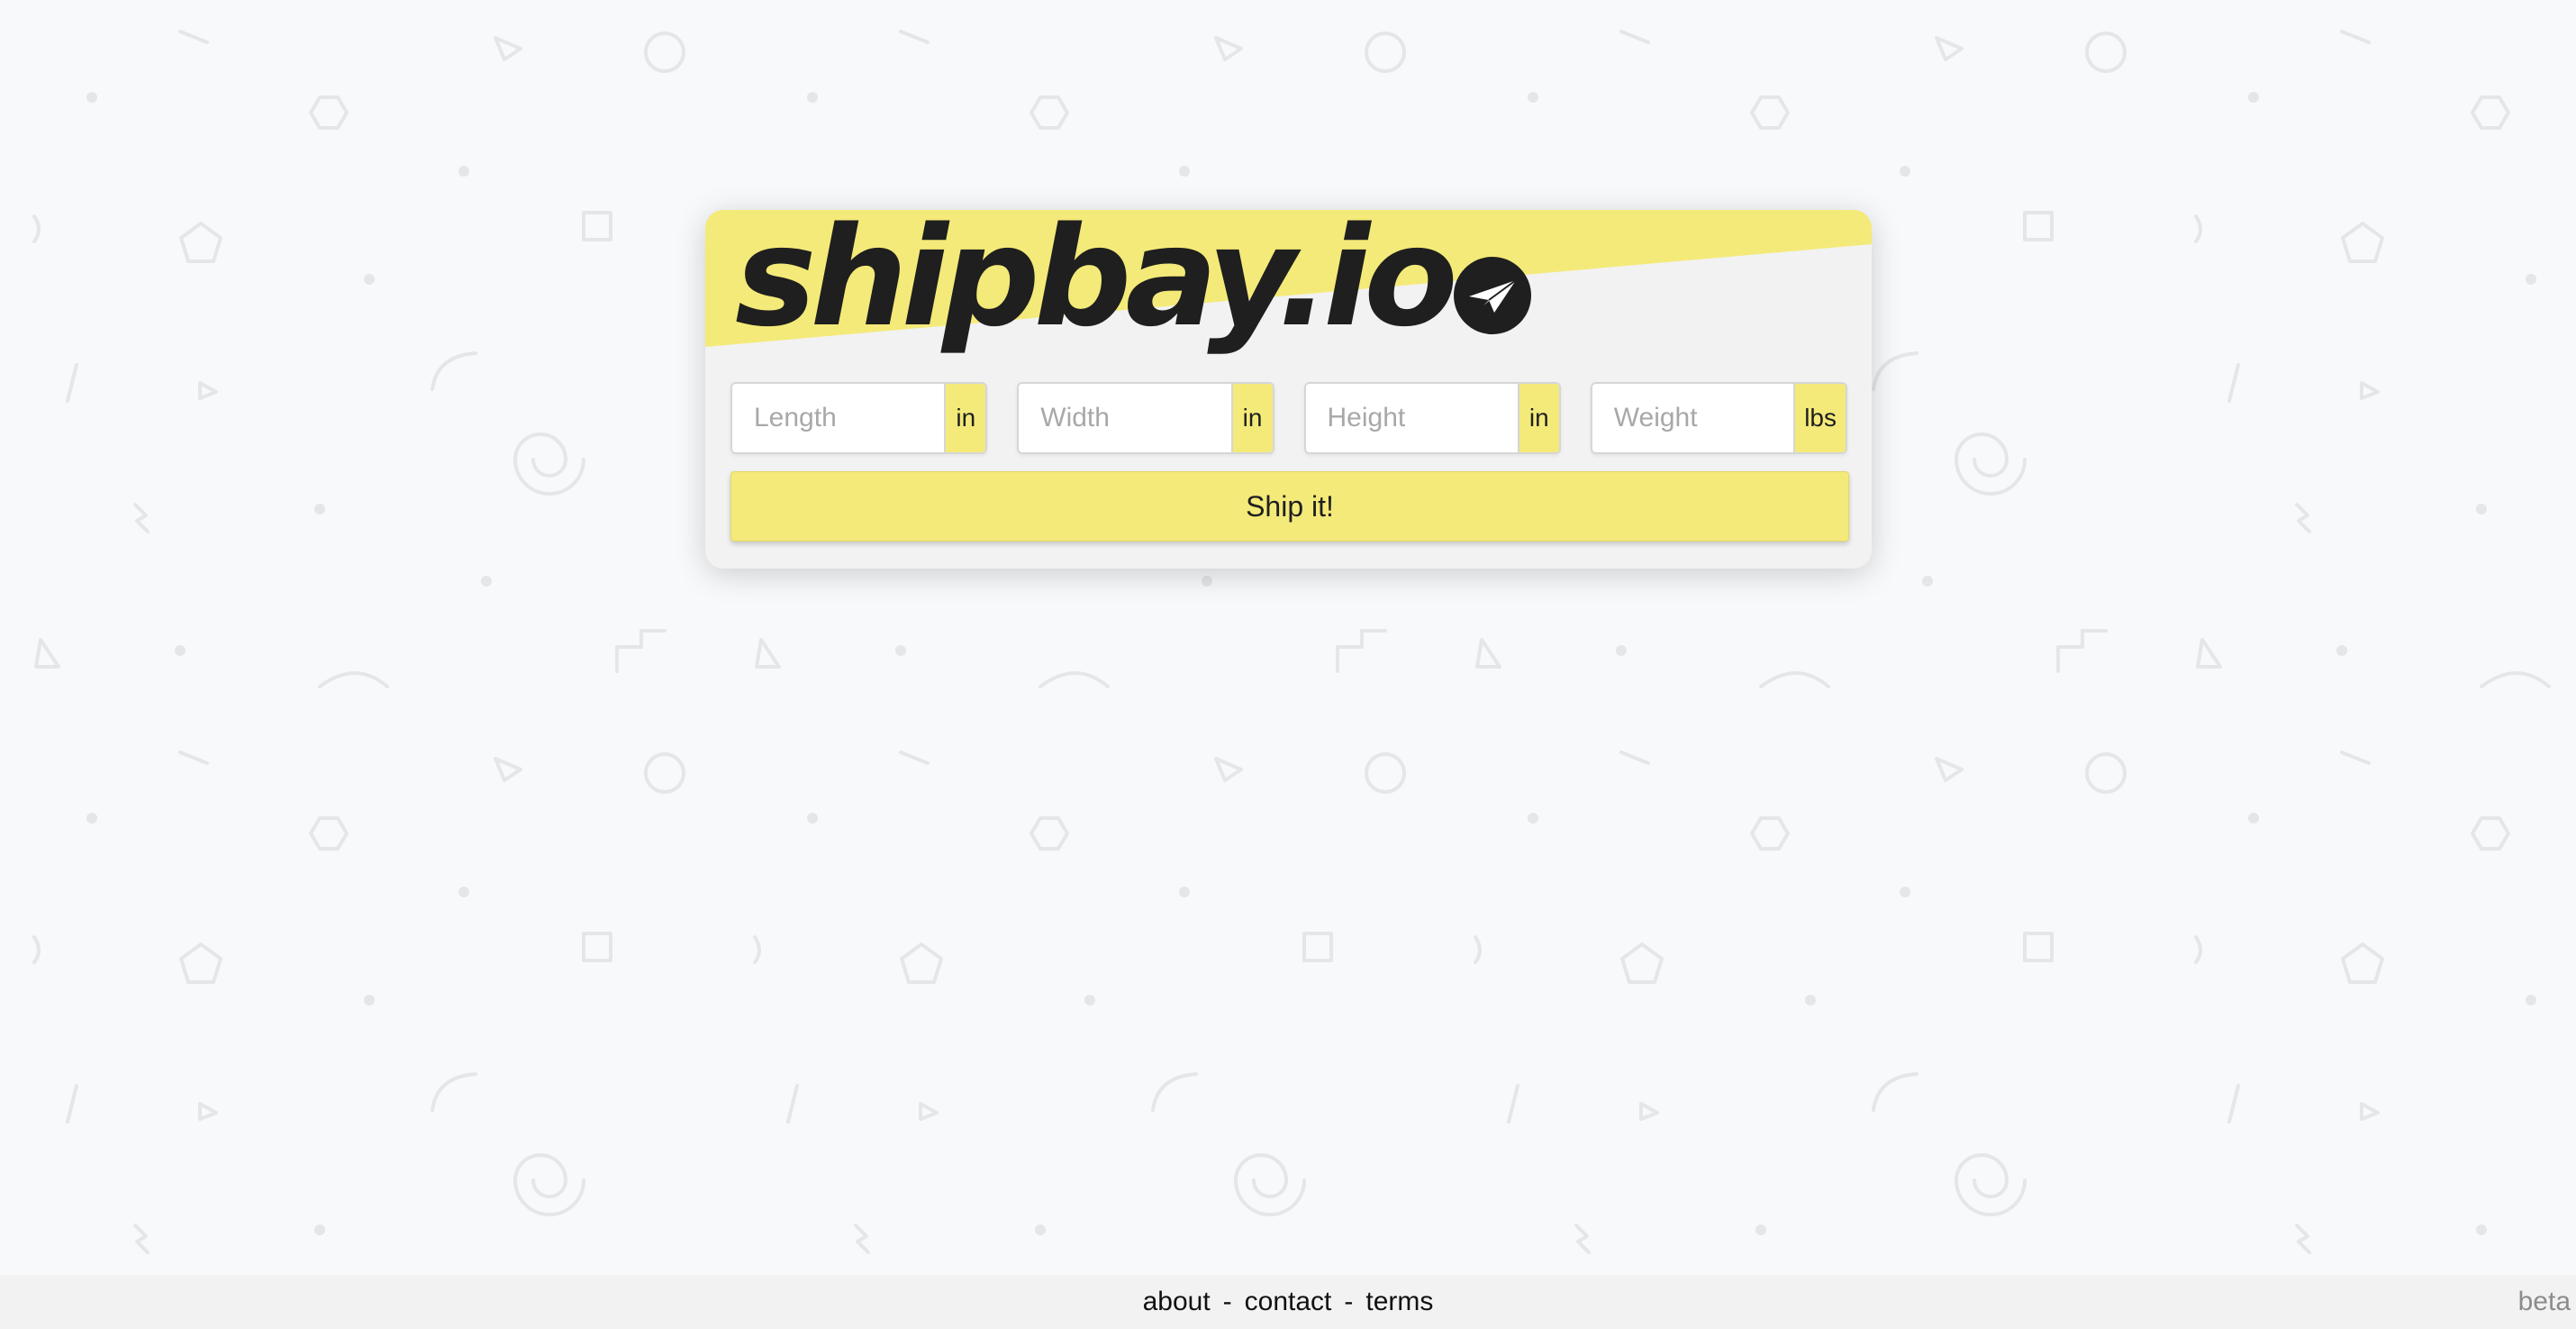  I want to click on length-unit-label: in, so click(965, 418).